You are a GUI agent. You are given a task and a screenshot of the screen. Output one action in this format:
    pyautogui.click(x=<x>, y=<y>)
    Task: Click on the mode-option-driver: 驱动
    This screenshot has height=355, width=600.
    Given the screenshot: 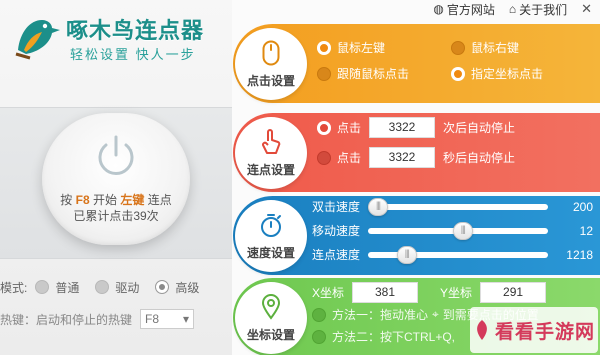 What is the action you would take?
    pyautogui.click(x=117, y=287)
    